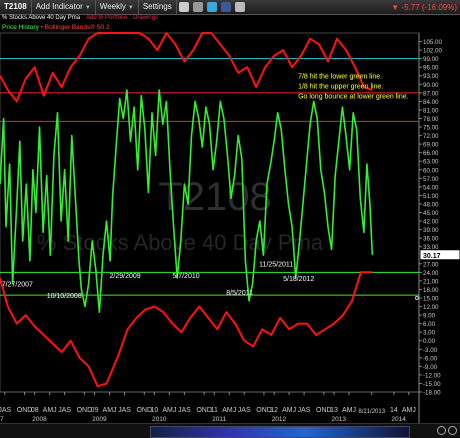  I want to click on annotation-2: 2/29/2009, so click(125, 276).